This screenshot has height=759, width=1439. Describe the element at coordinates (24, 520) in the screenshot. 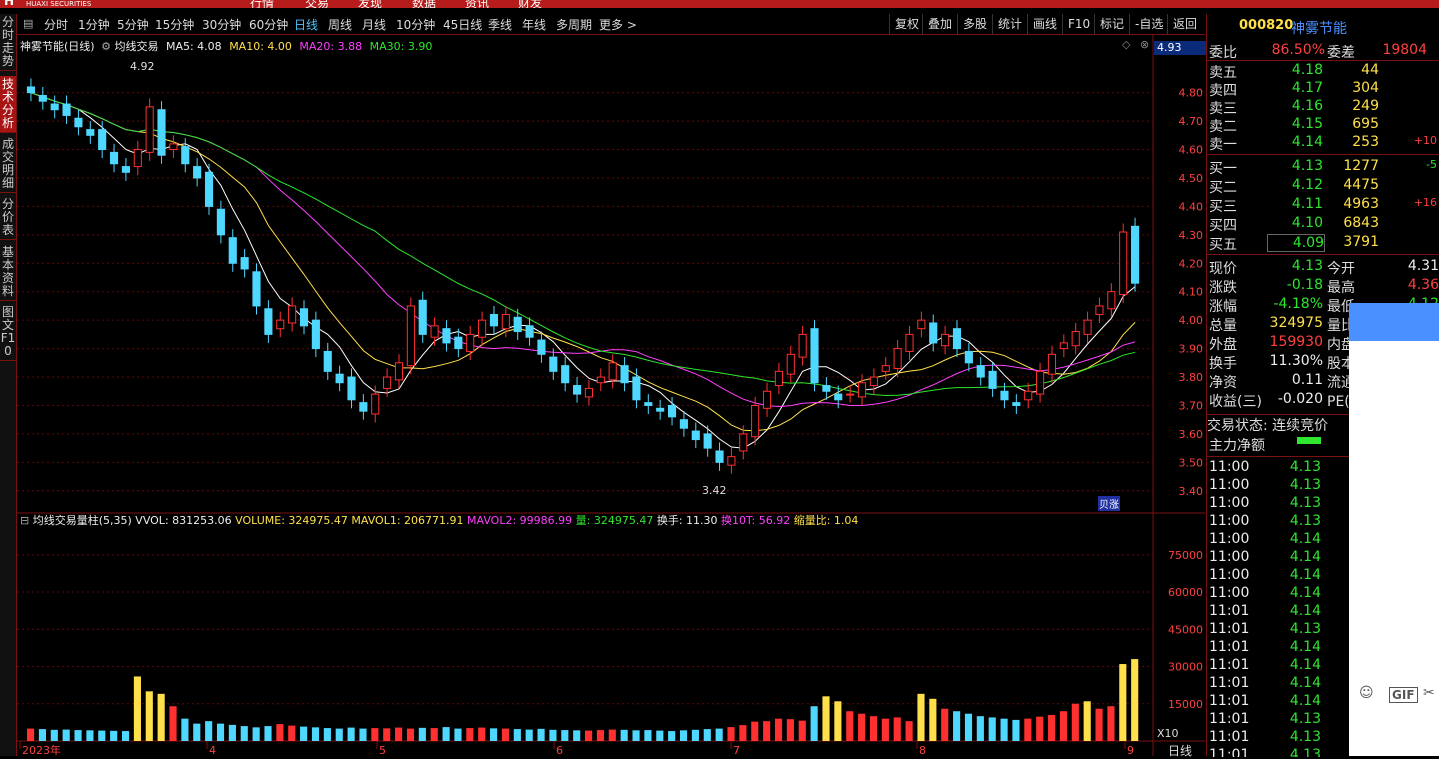

I see `collapse-icon: ⊟` at that location.